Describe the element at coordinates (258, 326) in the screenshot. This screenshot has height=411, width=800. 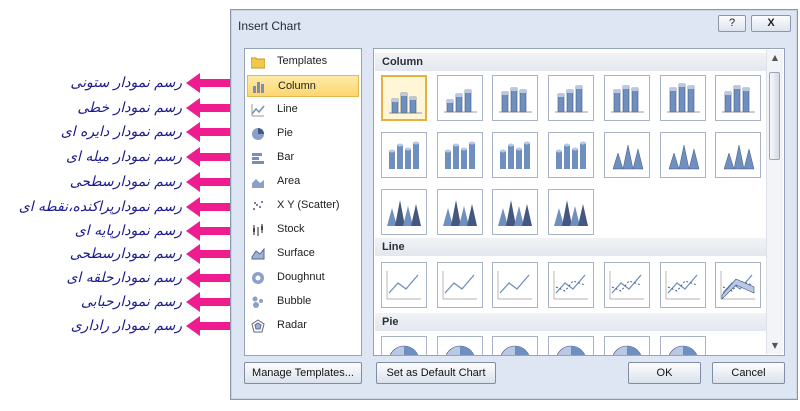
I see `radar-chart-icon` at that location.